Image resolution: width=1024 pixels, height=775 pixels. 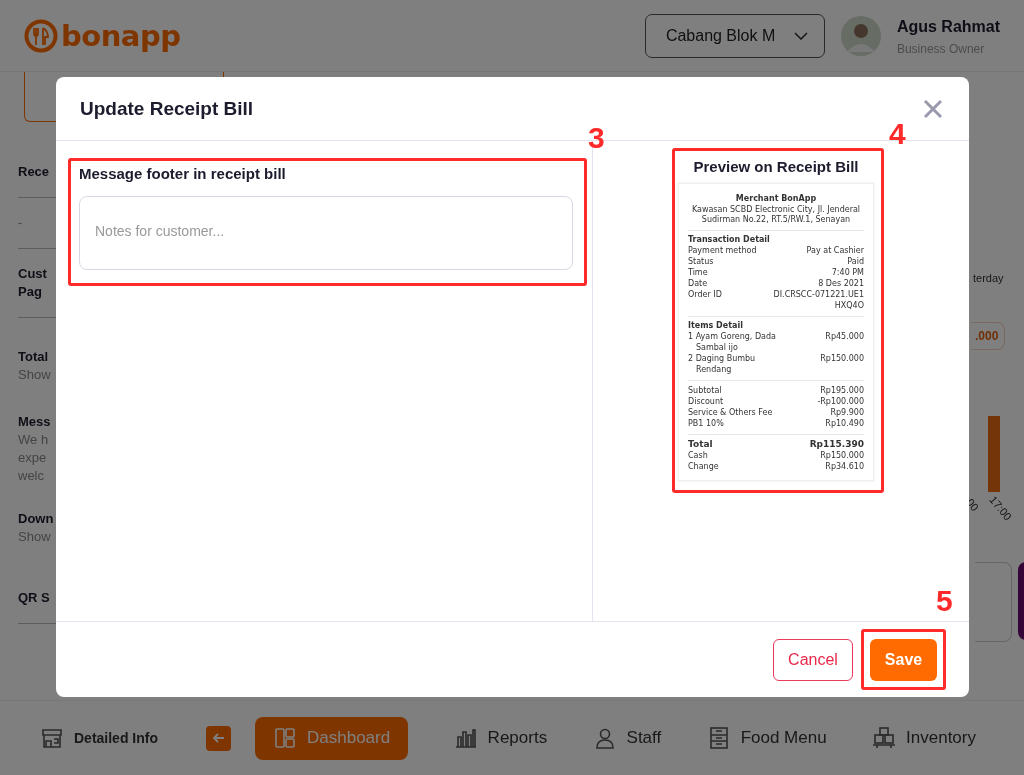 I want to click on logo-icon, so click(x=41, y=35).